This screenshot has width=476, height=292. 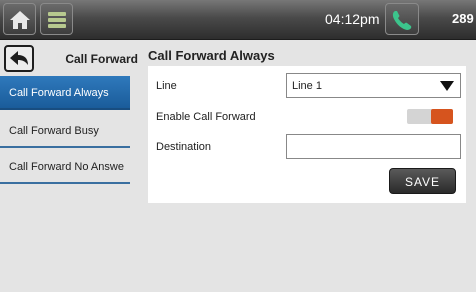 I want to click on sidebar-item-label: Call Forward Busy, so click(x=54, y=131).